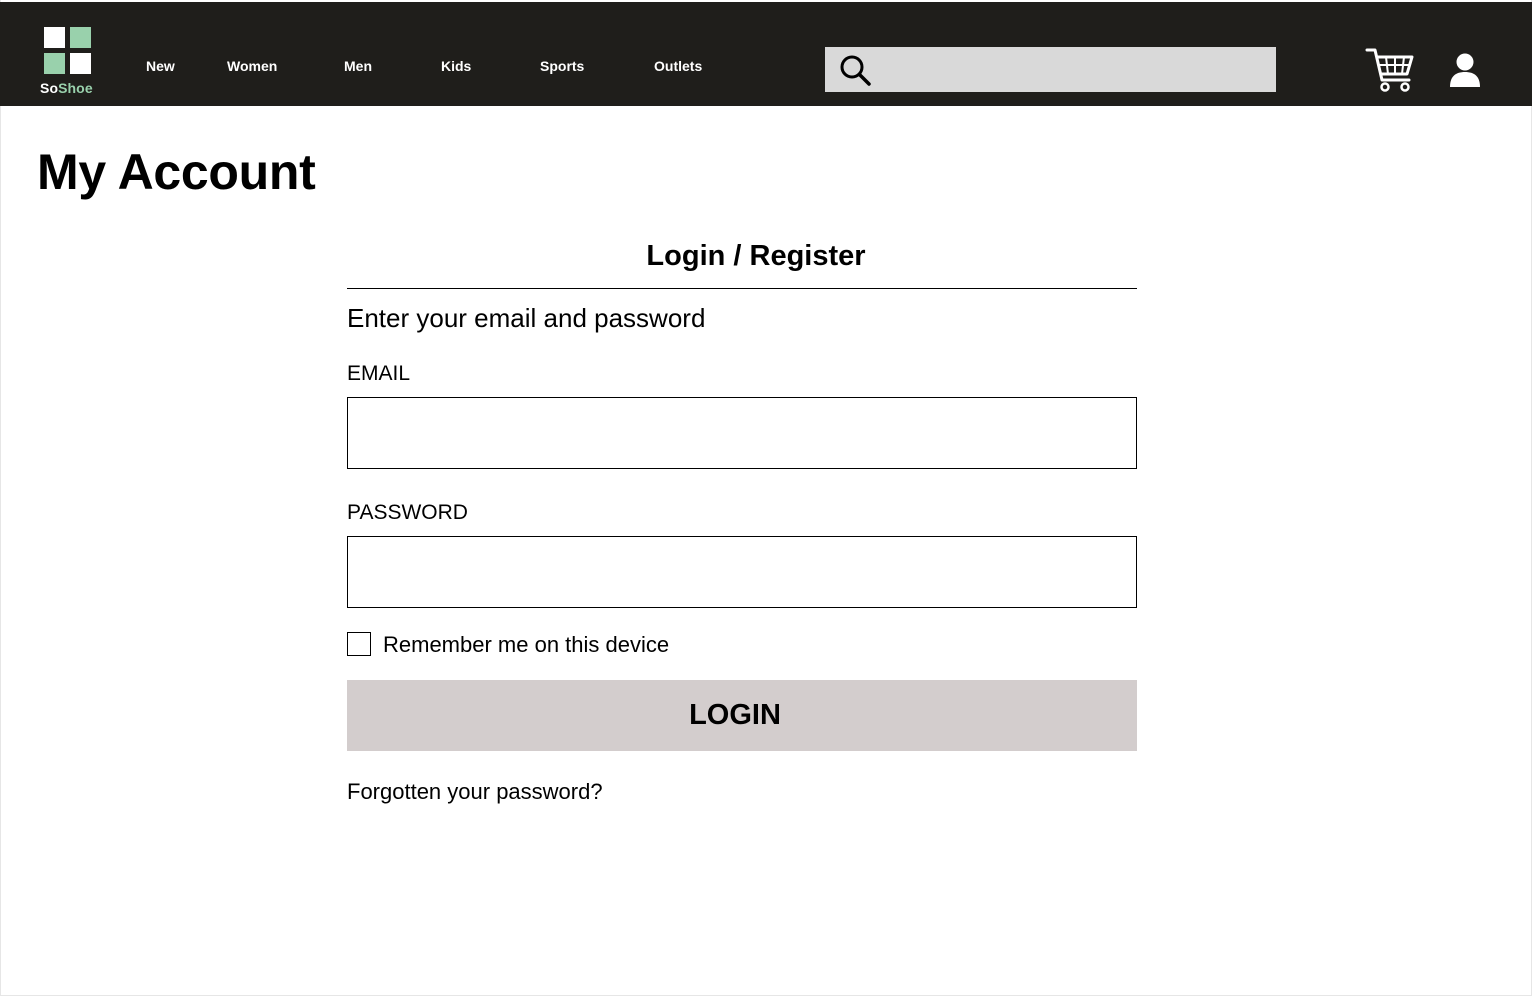  I want to click on password-label: PASSWORD, so click(407, 512).